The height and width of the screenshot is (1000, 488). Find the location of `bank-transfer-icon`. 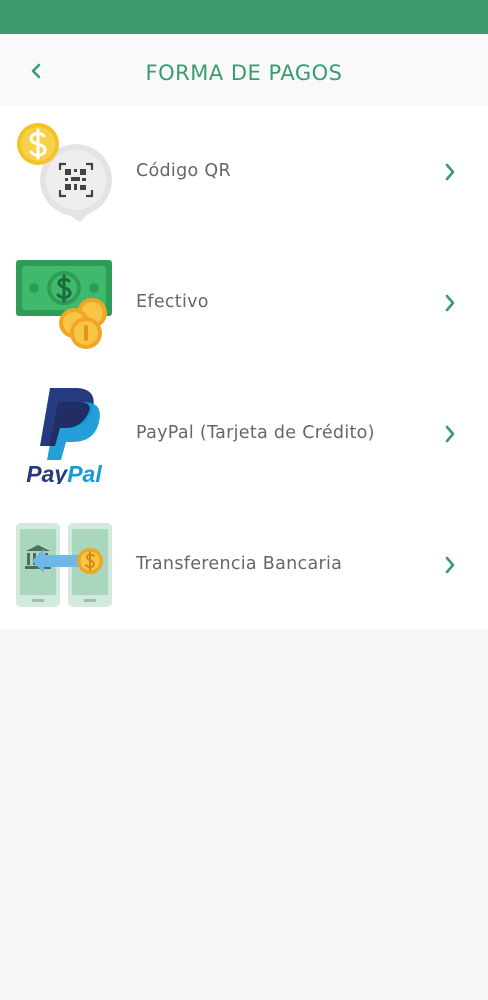

bank-transfer-icon is located at coordinates (64, 565).